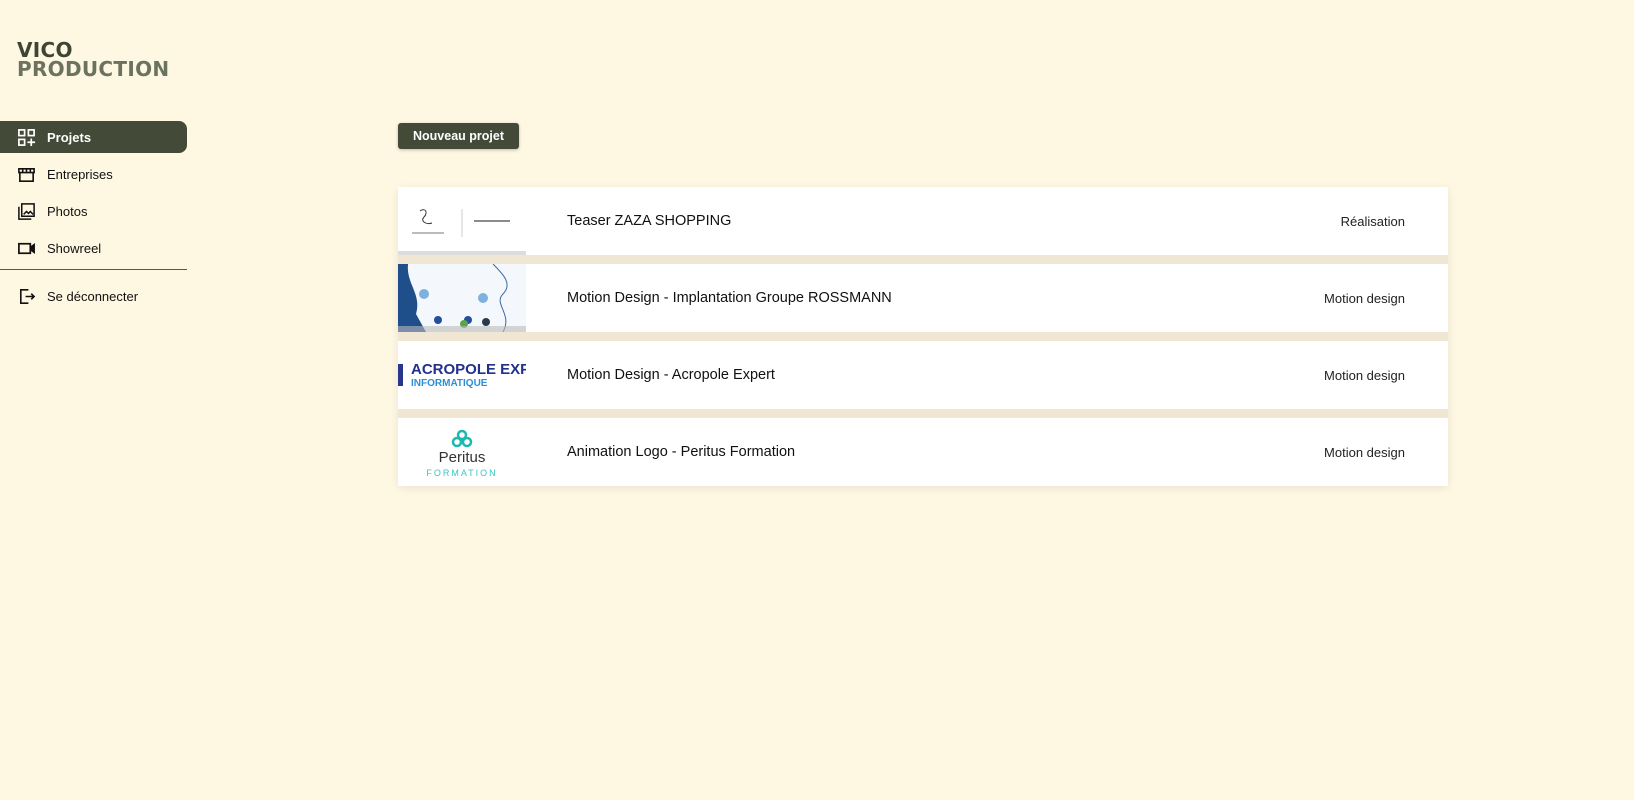 This screenshot has height=800, width=1634. I want to click on project-title: Motion Design - Acropole Expert, so click(671, 375).